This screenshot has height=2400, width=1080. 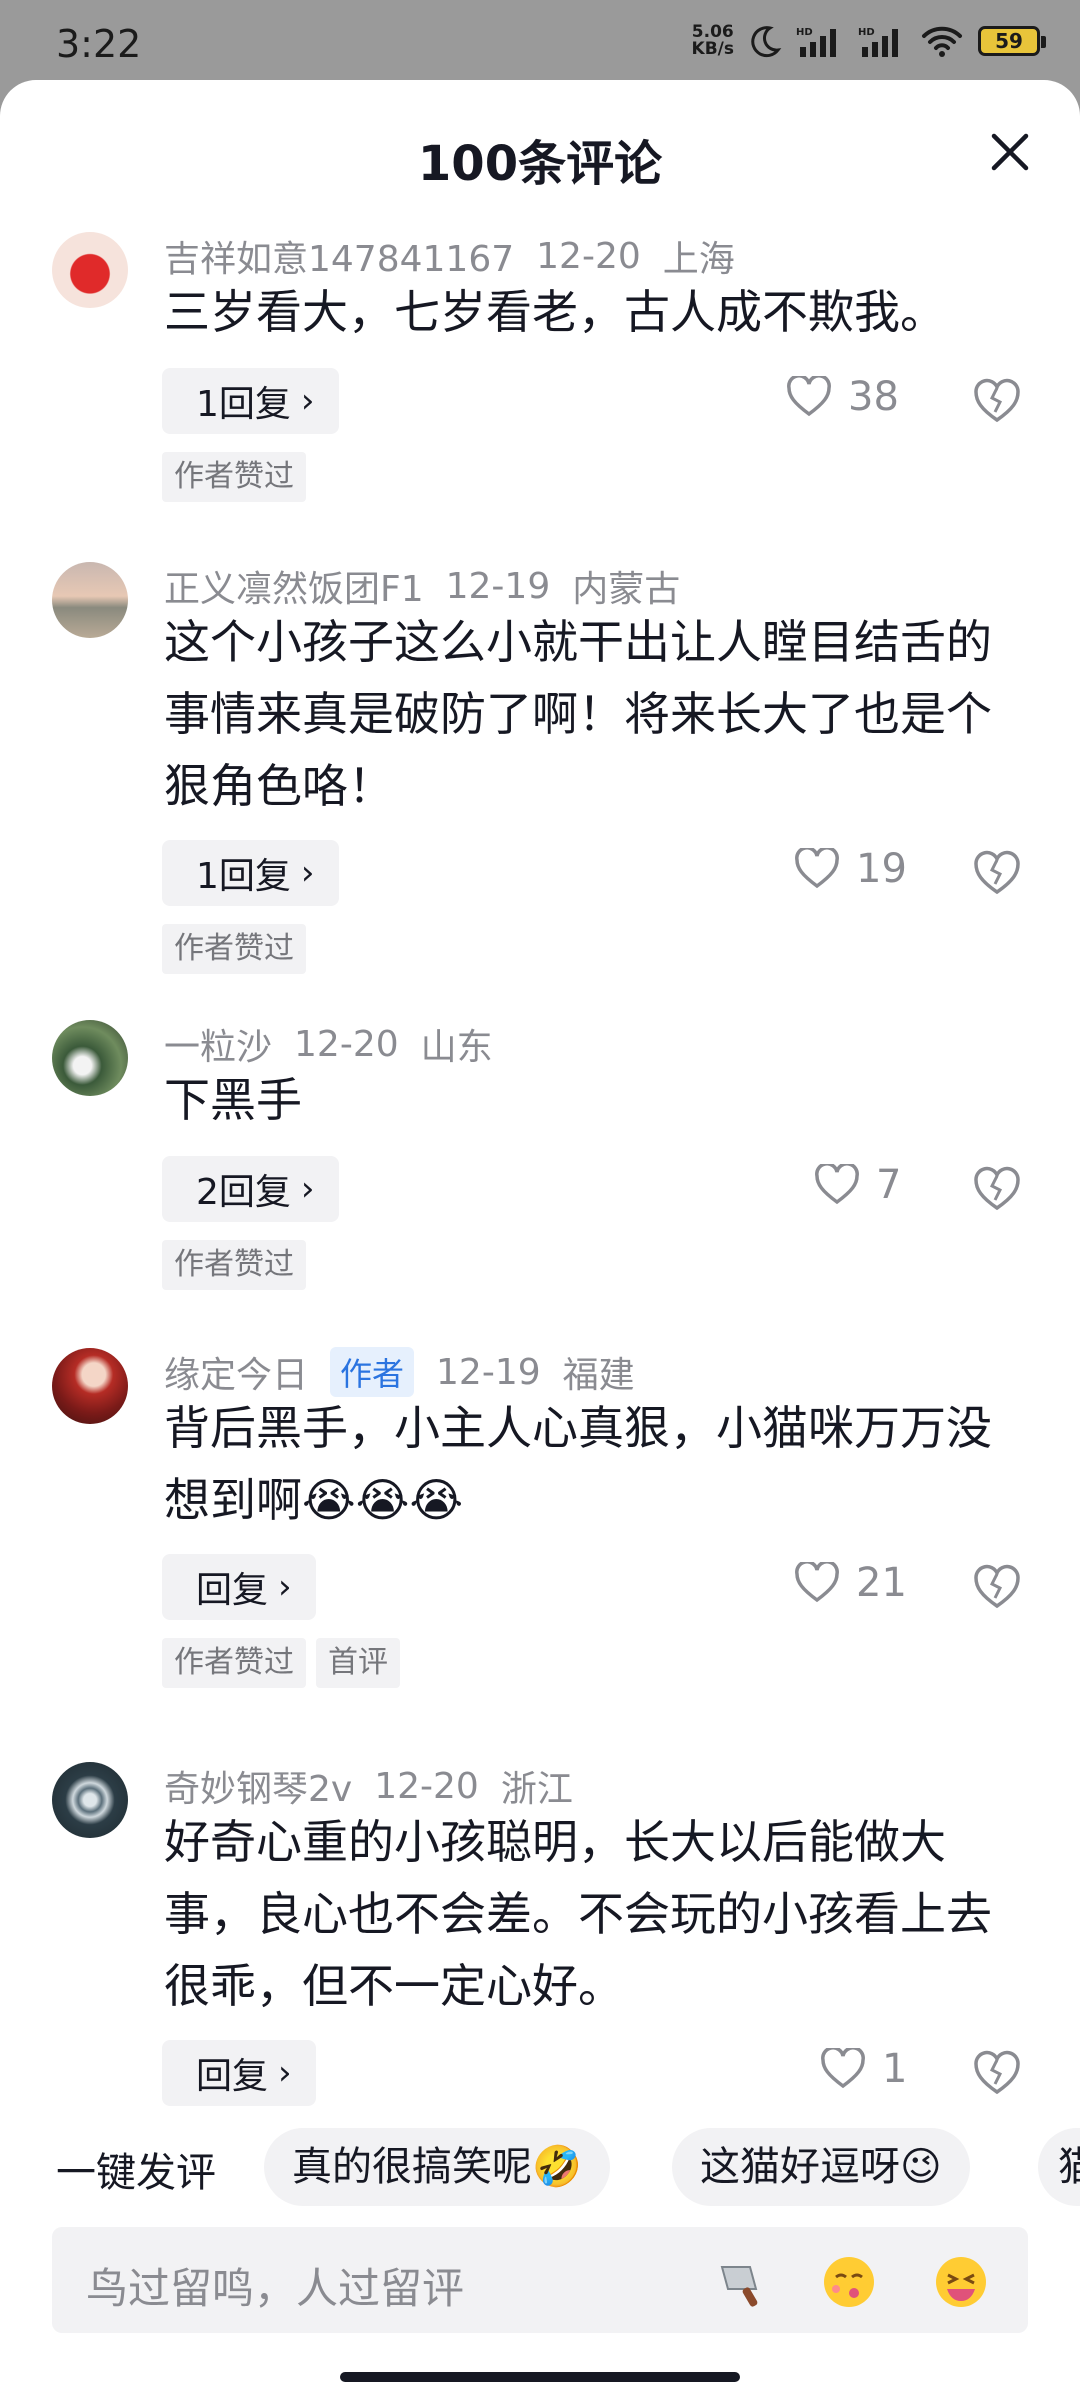 I want to click on comments-title: 100条评论, so click(x=540, y=164).